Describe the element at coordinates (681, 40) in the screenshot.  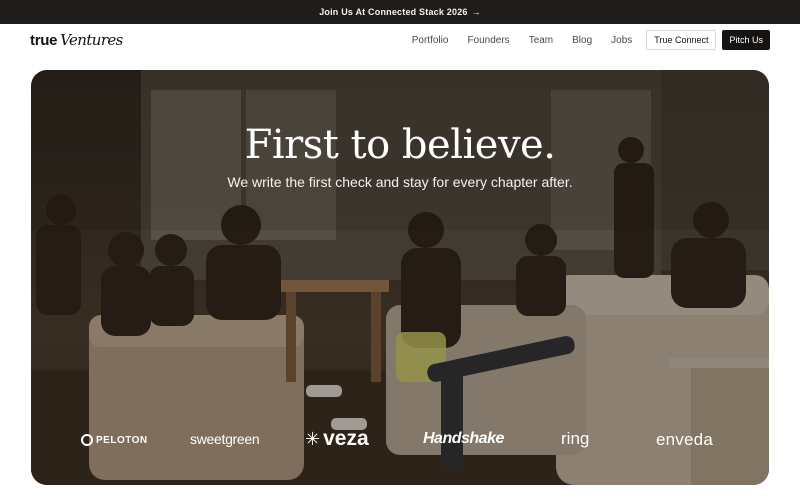
I see `true-connect-button: True Connect` at that location.